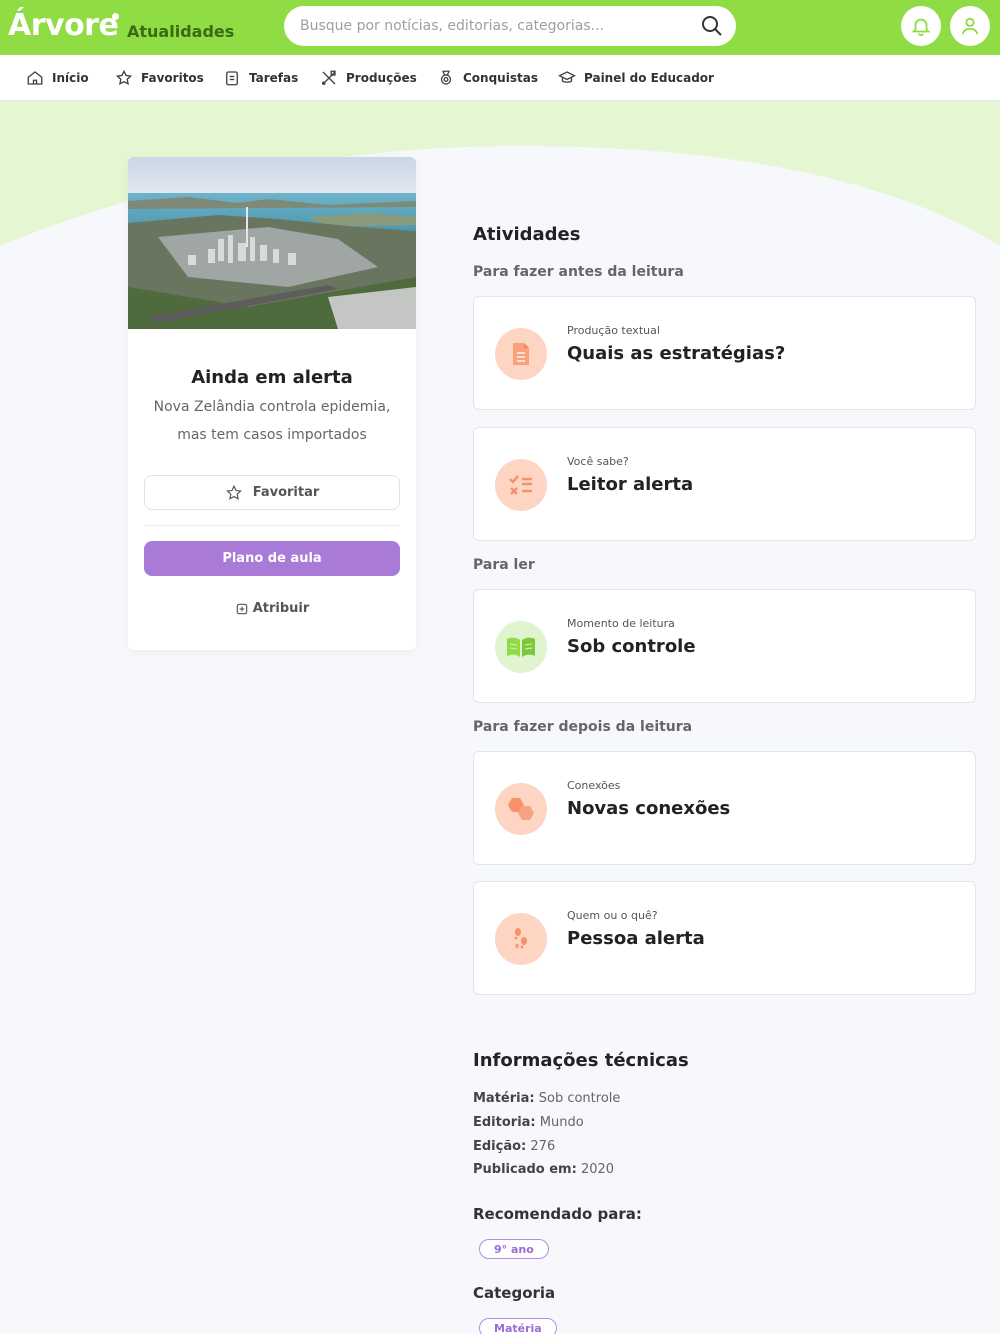  I want to click on favorite-label: Favoritar, so click(286, 492).